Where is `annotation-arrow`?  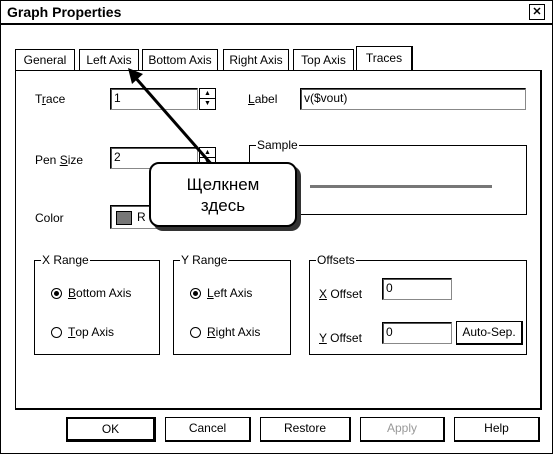 annotation-arrow is located at coordinates (171, 117).